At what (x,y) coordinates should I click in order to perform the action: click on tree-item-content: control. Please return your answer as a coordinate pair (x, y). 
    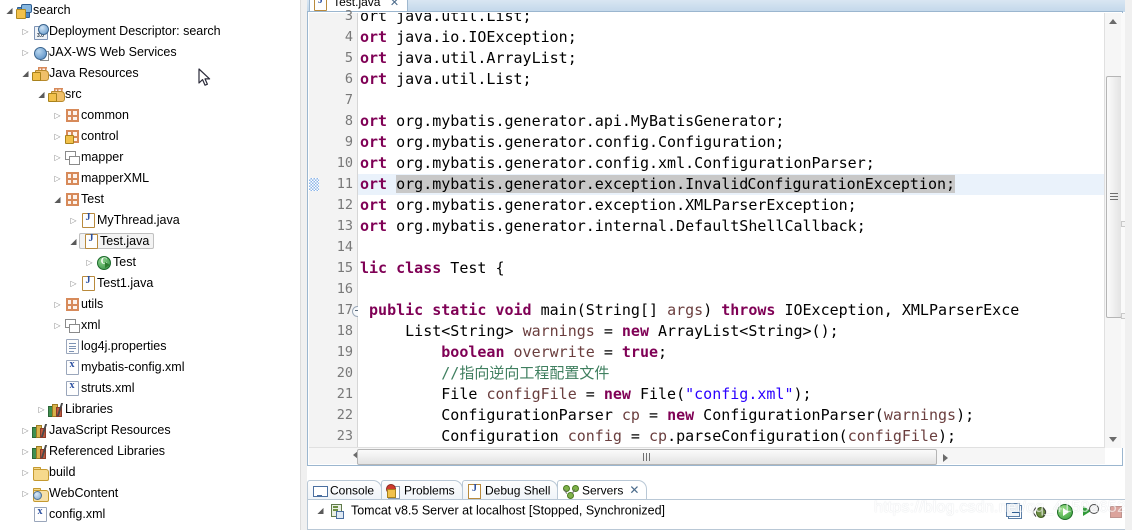
    Looking at the image, I should click on (91, 137).